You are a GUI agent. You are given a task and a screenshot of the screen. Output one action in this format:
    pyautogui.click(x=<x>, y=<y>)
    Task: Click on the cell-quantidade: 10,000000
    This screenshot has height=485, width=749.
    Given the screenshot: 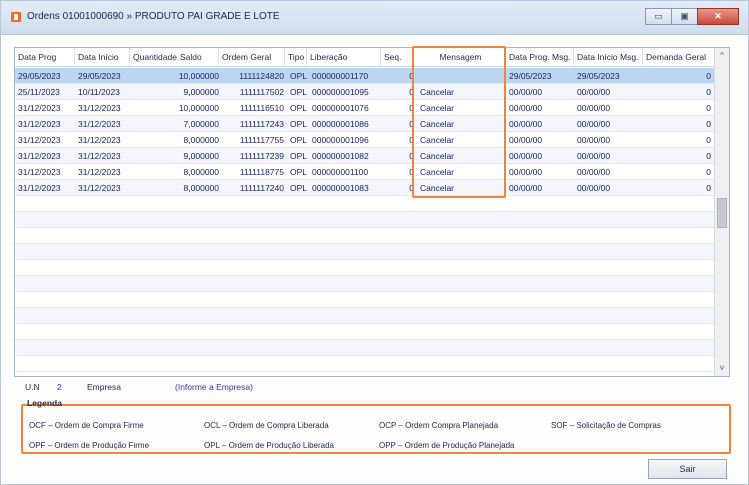 What is the action you would take?
    pyautogui.click(x=198, y=108)
    